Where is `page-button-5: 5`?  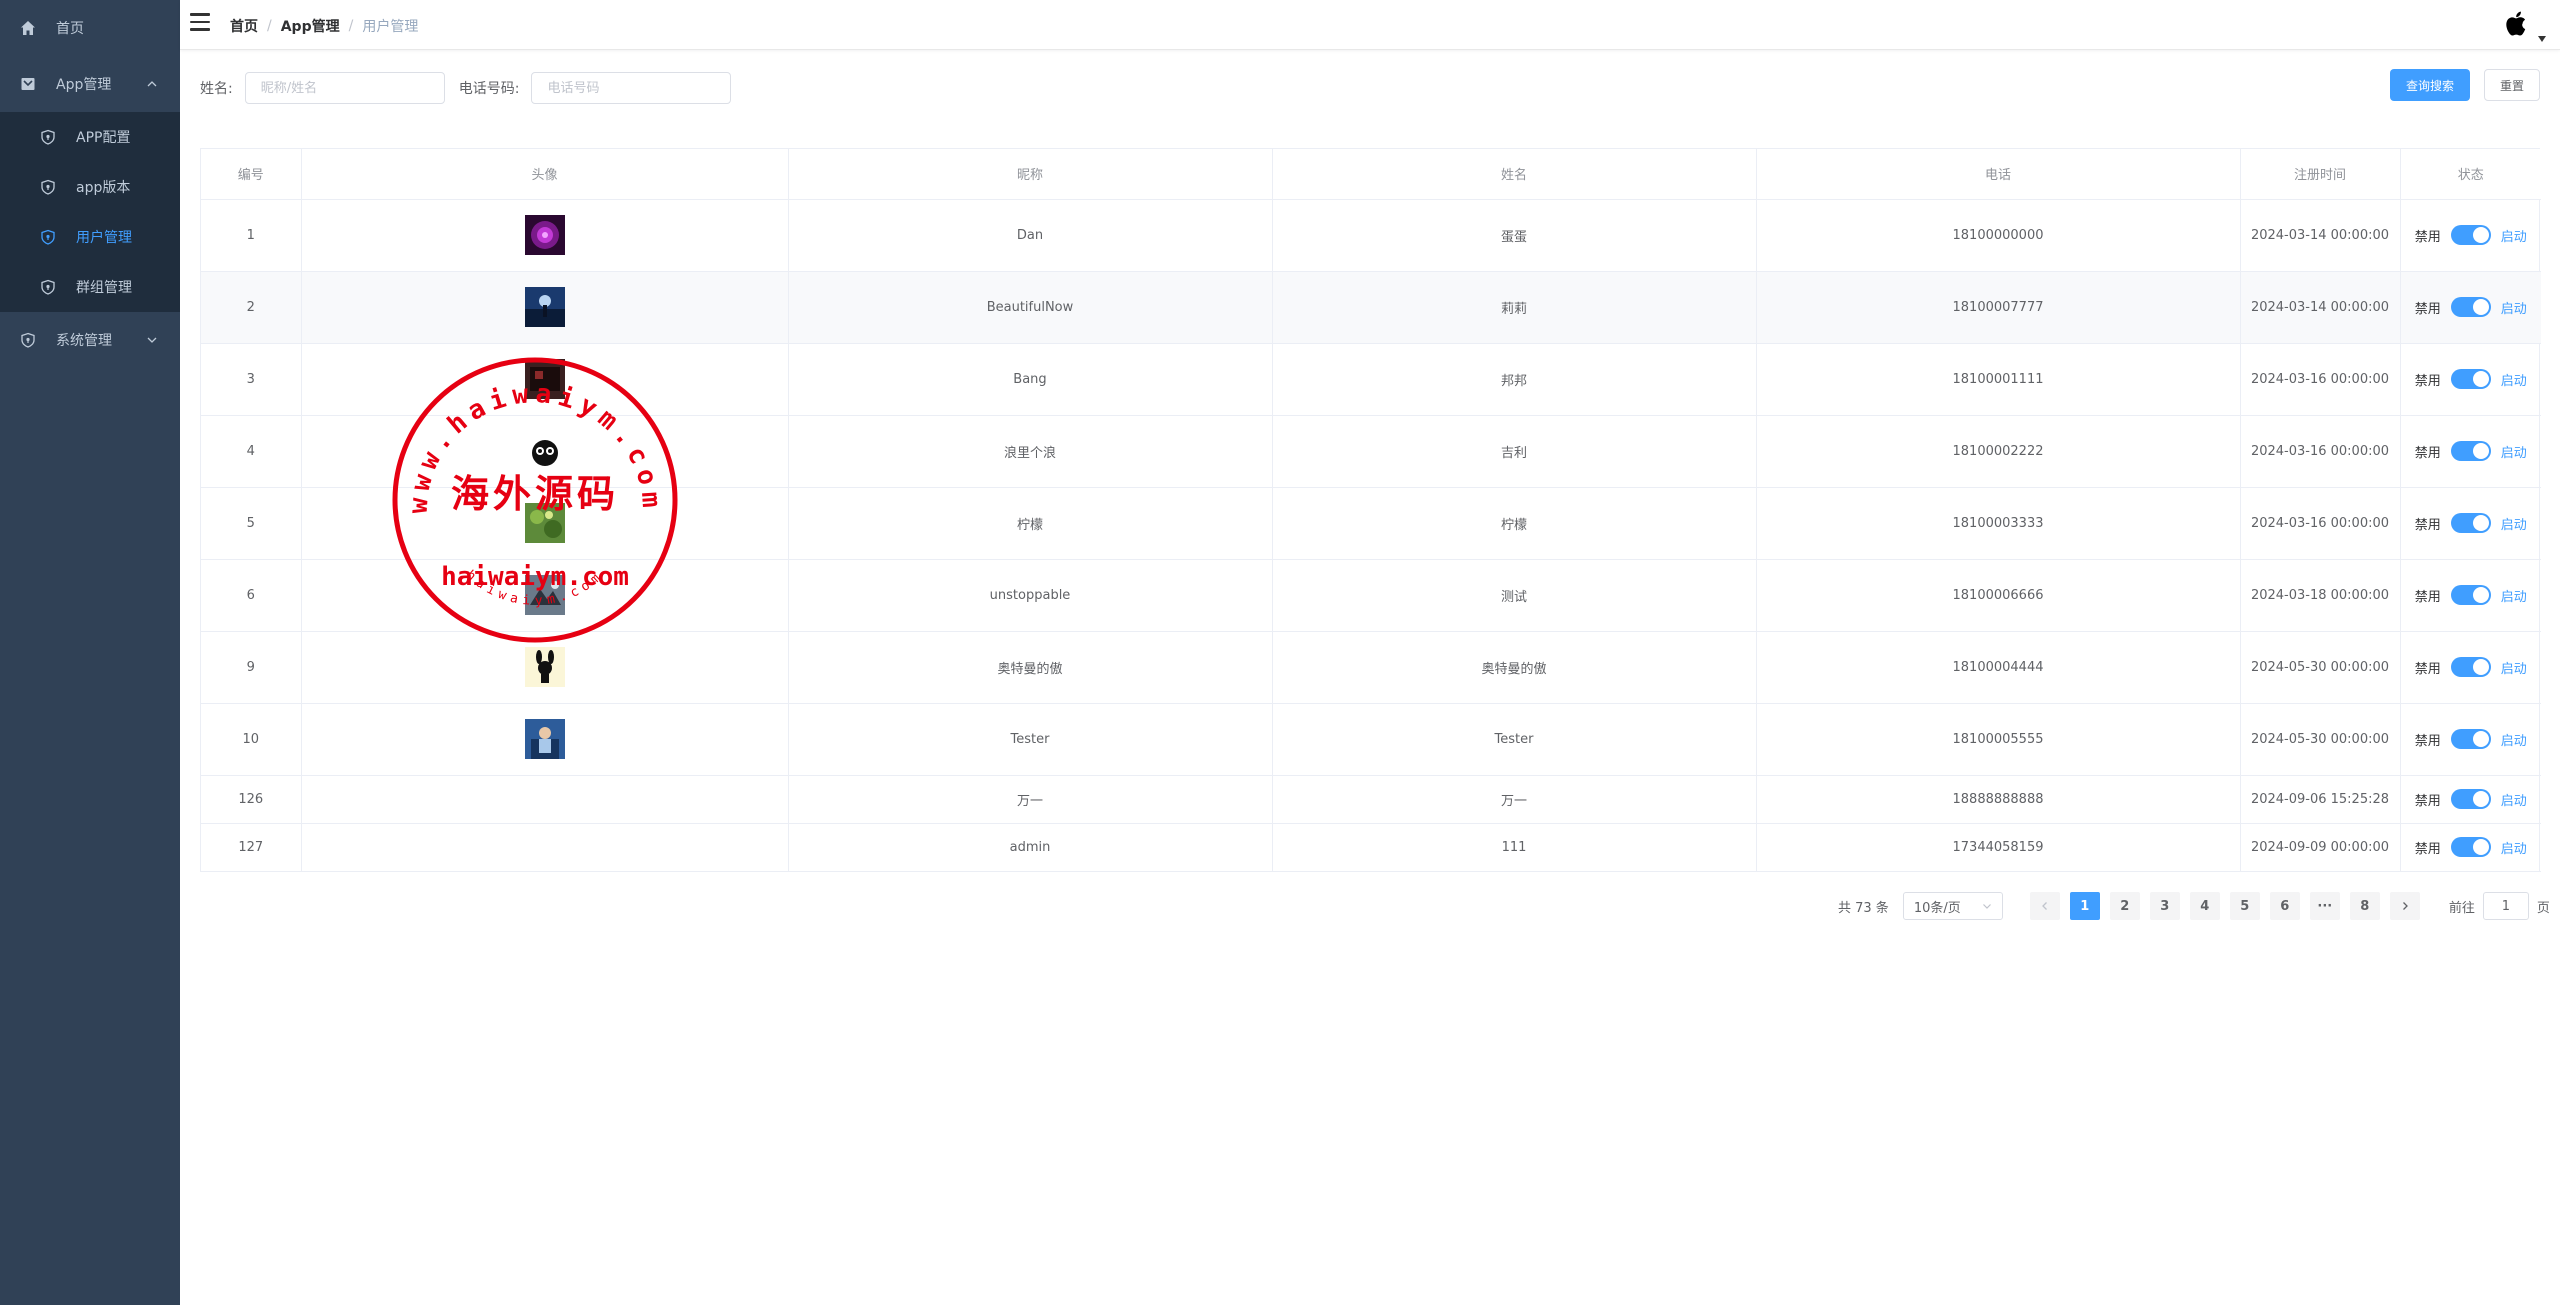
page-button-5: 5 is located at coordinates (2244, 906).